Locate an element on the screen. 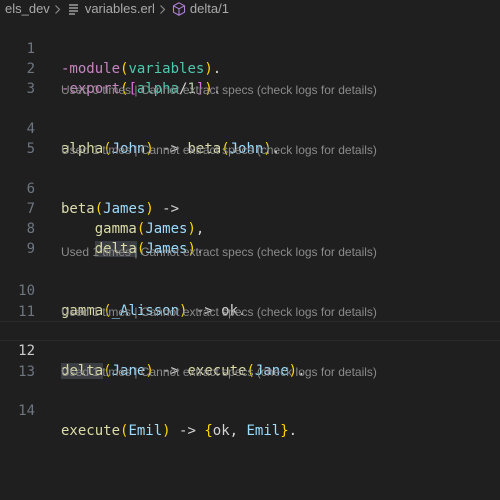  line-number: 3 is located at coordinates (30, 89).